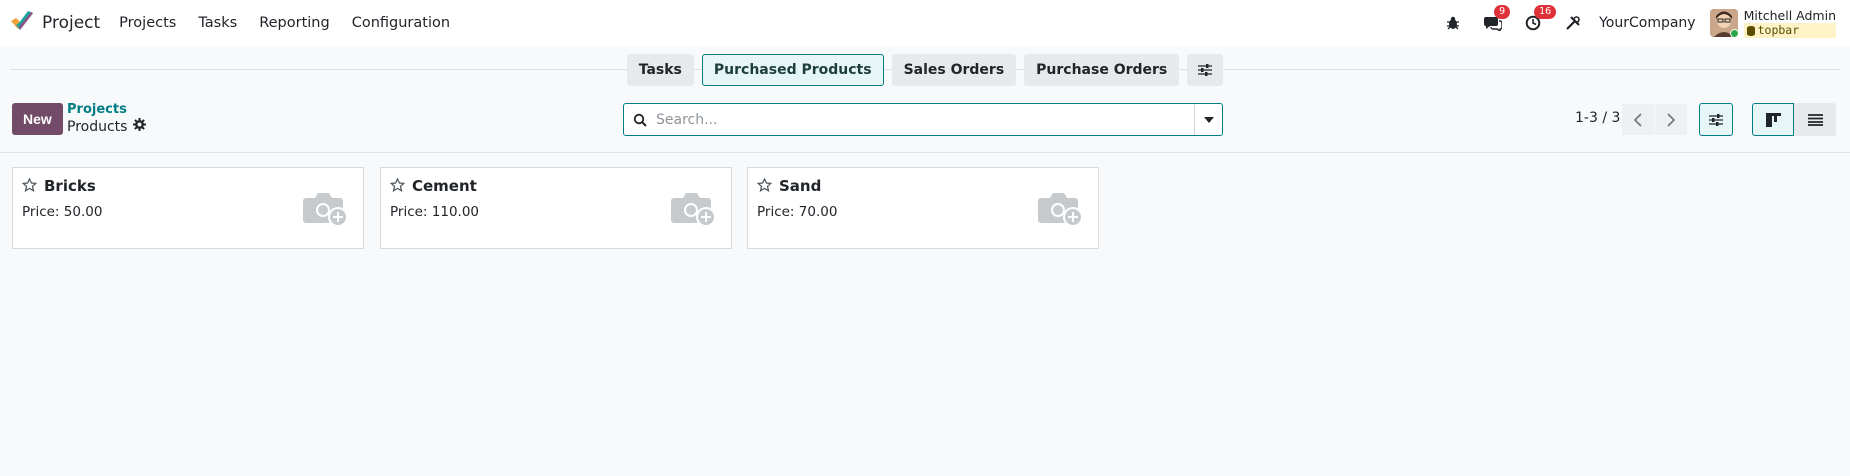  Describe the element at coordinates (1545, 12) in the screenshot. I see `activities-badge: 16` at that location.